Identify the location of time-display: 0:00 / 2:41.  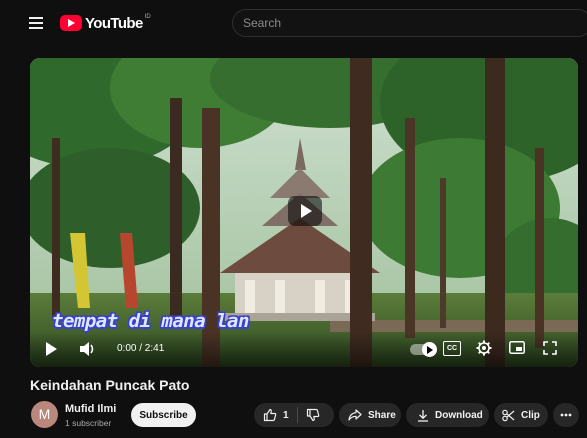
(141, 348).